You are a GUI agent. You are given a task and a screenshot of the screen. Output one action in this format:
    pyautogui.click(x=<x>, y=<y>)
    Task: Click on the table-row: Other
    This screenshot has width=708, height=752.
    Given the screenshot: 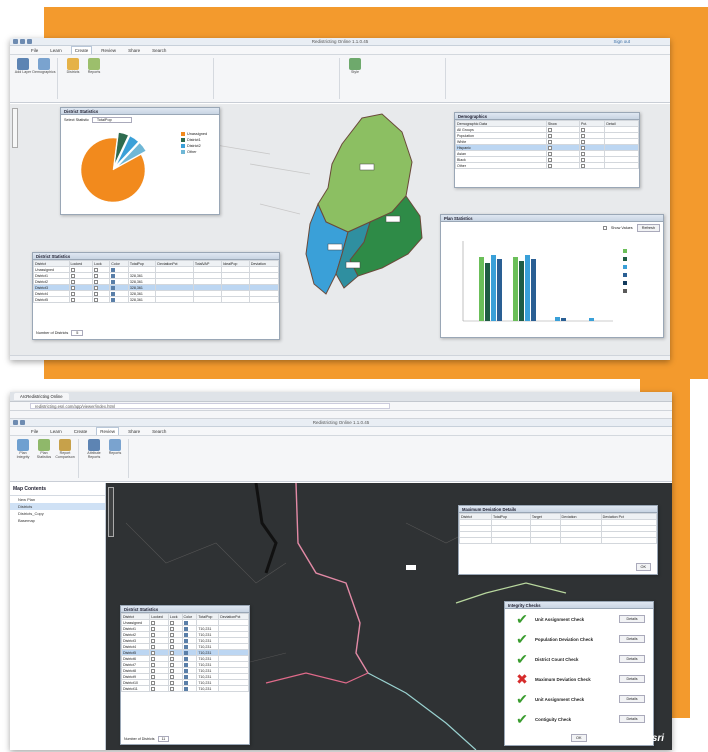 What is the action you would take?
    pyautogui.click(x=547, y=165)
    